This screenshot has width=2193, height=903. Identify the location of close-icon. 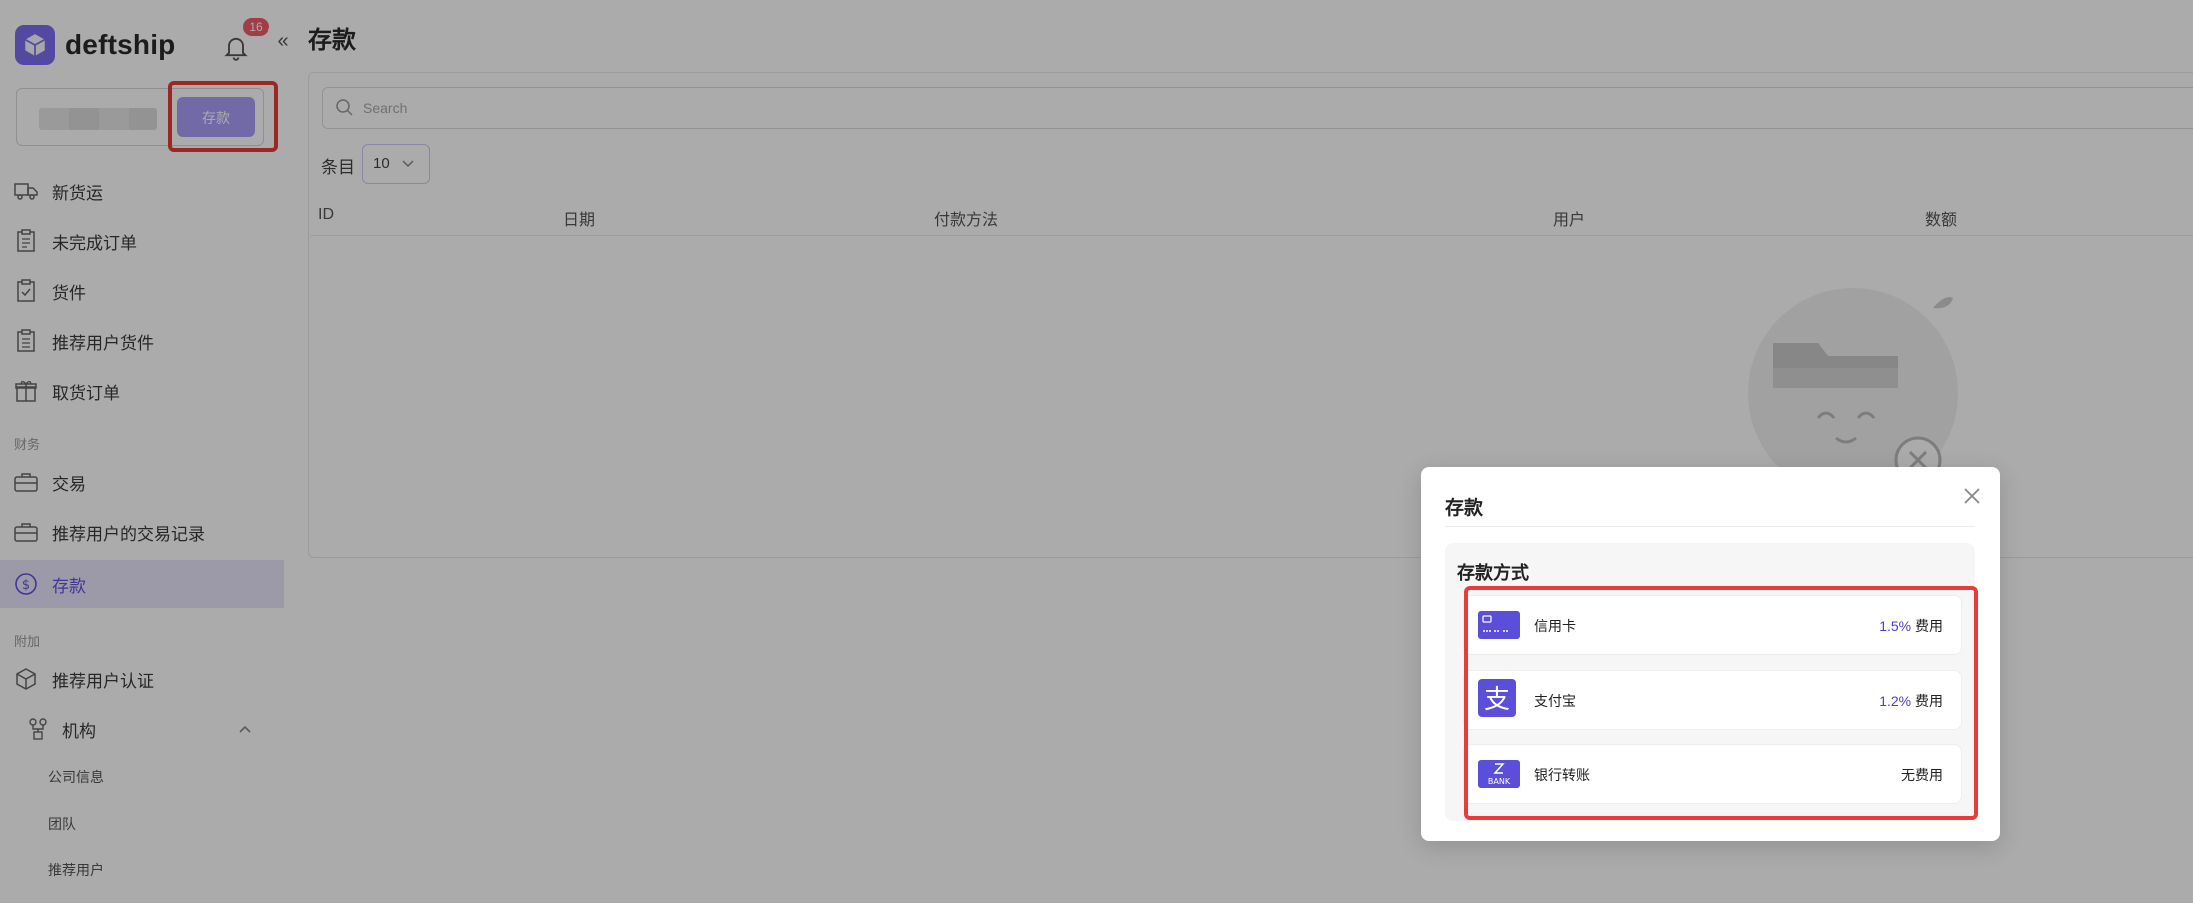
(1972, 496).